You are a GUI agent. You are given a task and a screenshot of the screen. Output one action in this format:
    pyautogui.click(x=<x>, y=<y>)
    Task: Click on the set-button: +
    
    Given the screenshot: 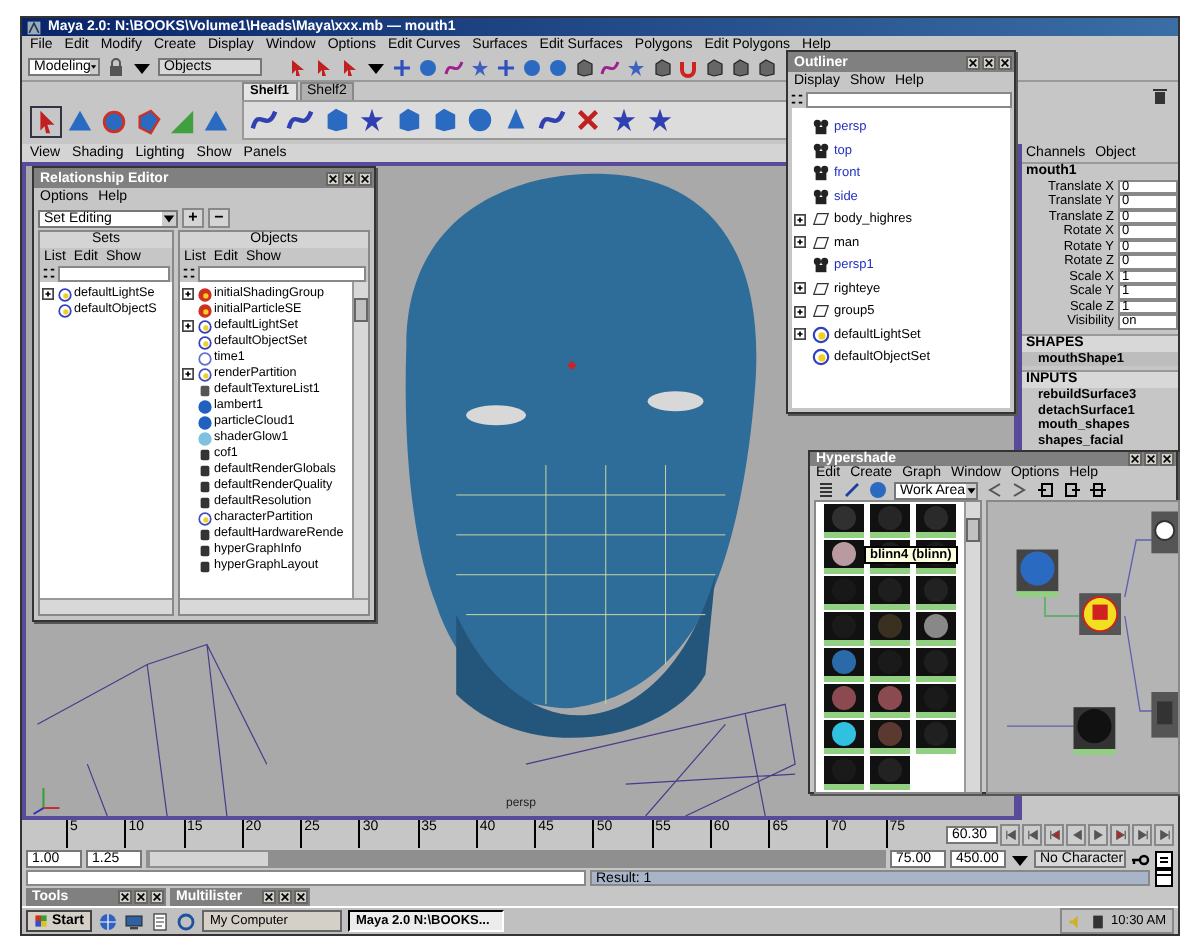 What is the action you would take?
    pyautogui.click(x=193, y=218)
    